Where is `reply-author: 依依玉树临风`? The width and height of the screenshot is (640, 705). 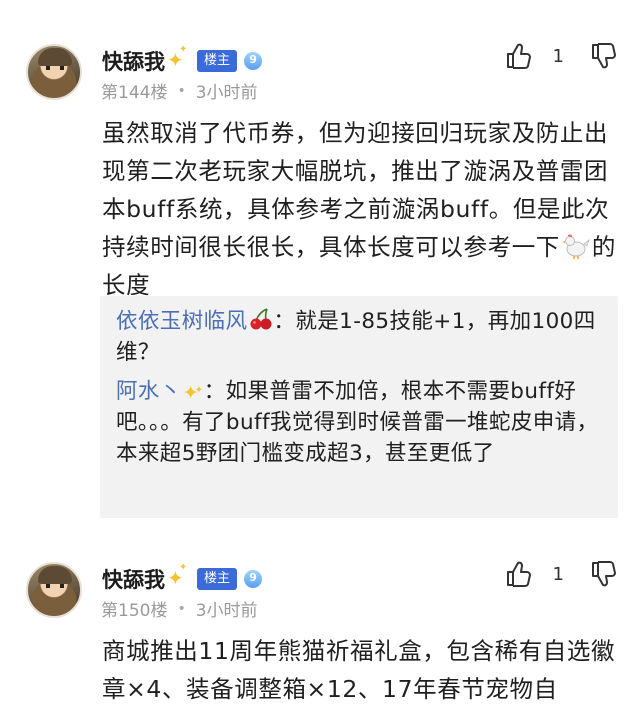
reply-author: 依依玉树临风 is located at coordinates (181, 321).